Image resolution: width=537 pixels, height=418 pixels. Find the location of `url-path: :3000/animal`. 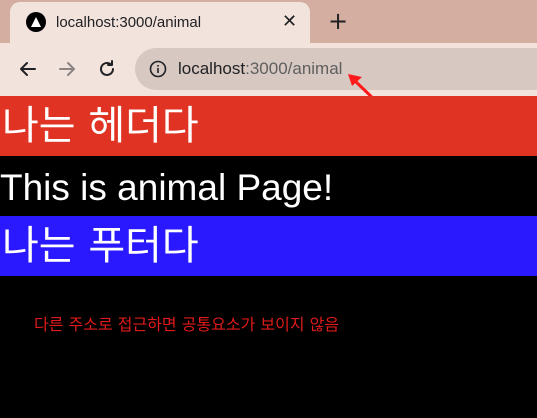

url-path: :3000/animal is located at coordinates (294, 68).